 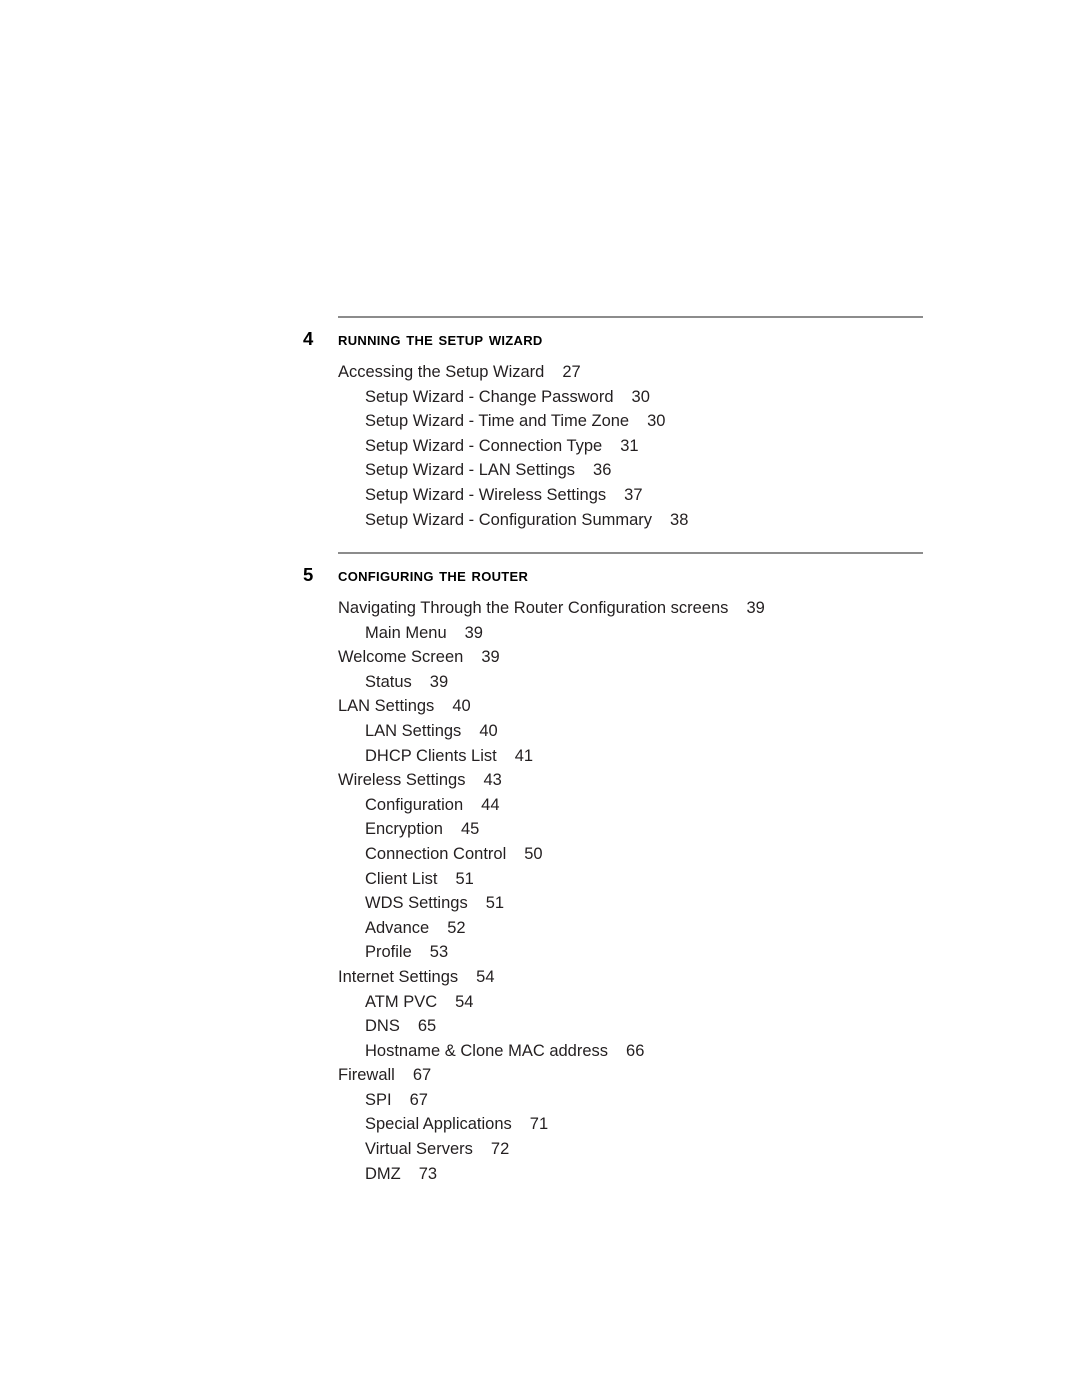 What do you see at coordinates (500, 1149) in the screenshot?
I see `toc-entry-page-number: 72` at bounding box center [500, 1149].